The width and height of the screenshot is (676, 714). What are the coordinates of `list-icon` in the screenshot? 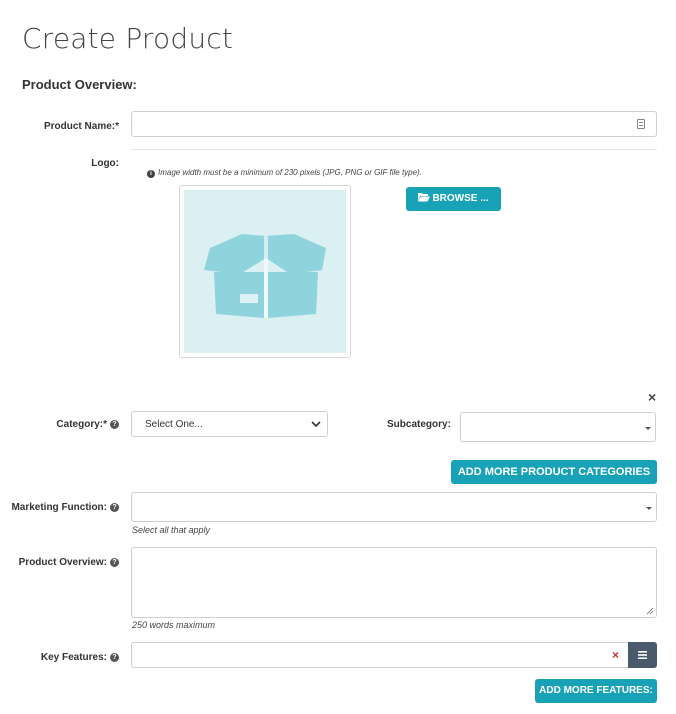 It's located at (642, 655).